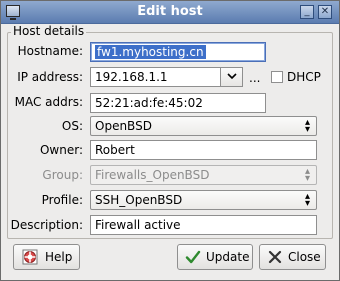 The image size is (340, 281). I want to click on ip-address-combo: 192.168.1.1, so click(166, 77).